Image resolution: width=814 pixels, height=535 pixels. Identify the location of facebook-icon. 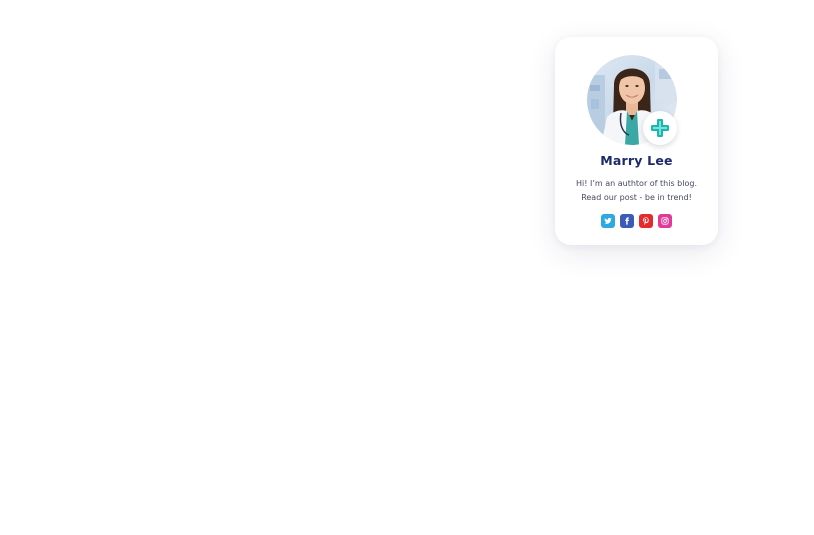
(627, 221).